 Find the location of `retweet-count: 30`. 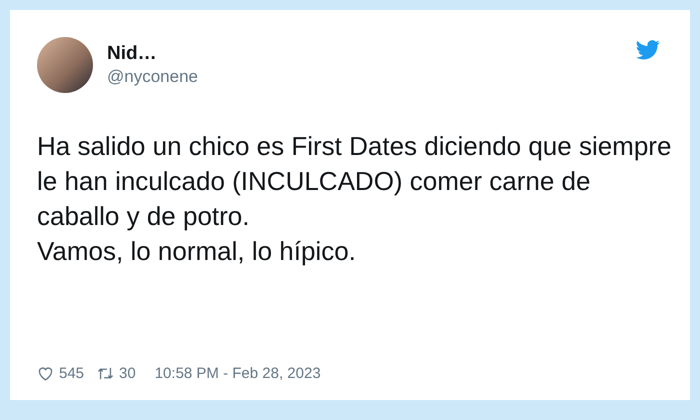

retweet-count: 30 is located at coordinates (127, 373).